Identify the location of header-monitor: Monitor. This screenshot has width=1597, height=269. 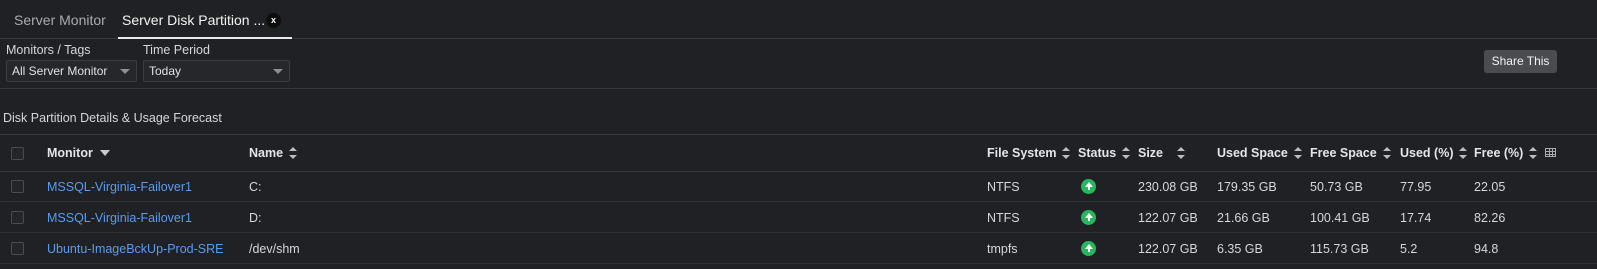
(78, 153).